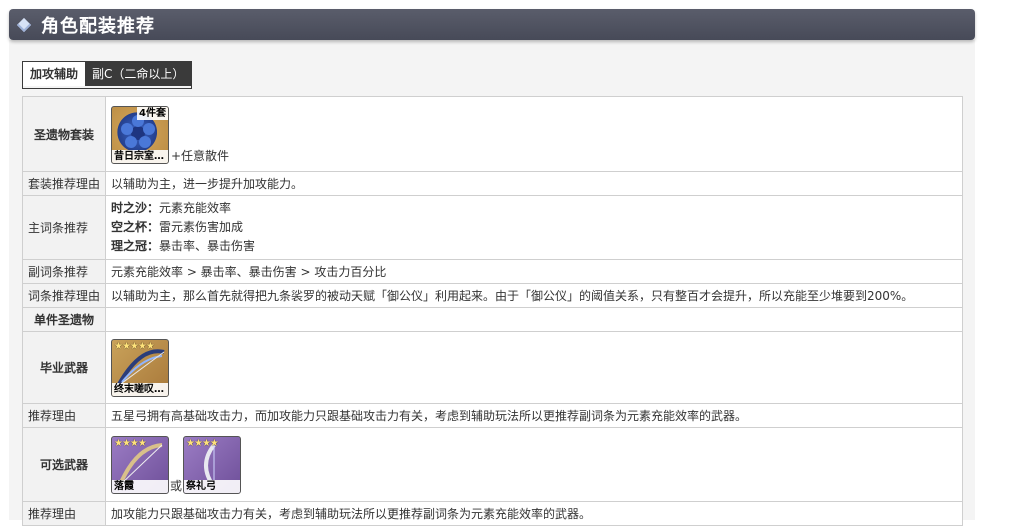  Describe the element at coordinates (534, 134) in the screenshot. I see `artifact-set-value: 4件套 昔日宗室… +任意散件` at that location.